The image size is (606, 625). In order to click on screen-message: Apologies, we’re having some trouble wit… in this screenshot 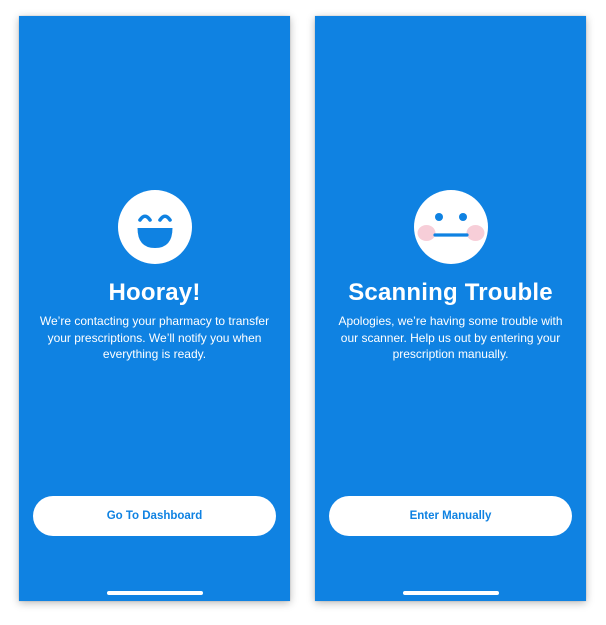, I will do `click(450, 337)`.